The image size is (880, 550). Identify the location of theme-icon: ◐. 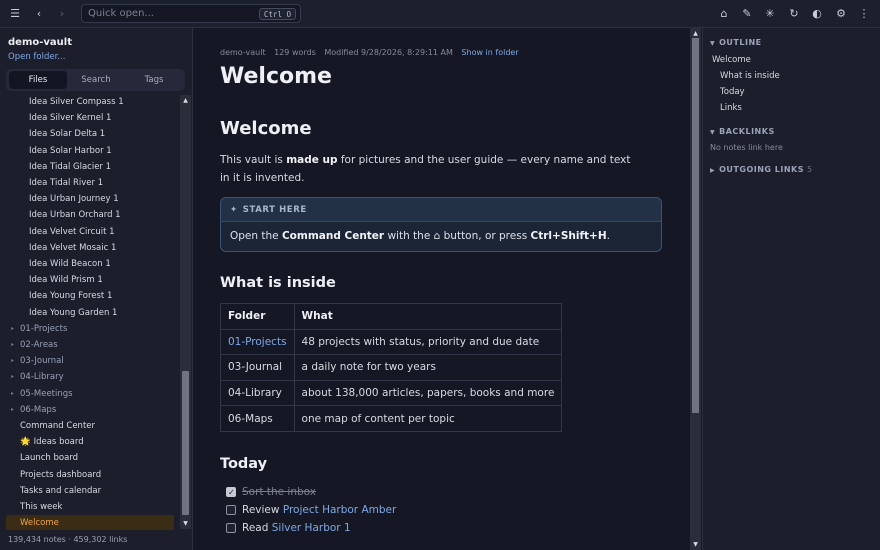
(817, 14).